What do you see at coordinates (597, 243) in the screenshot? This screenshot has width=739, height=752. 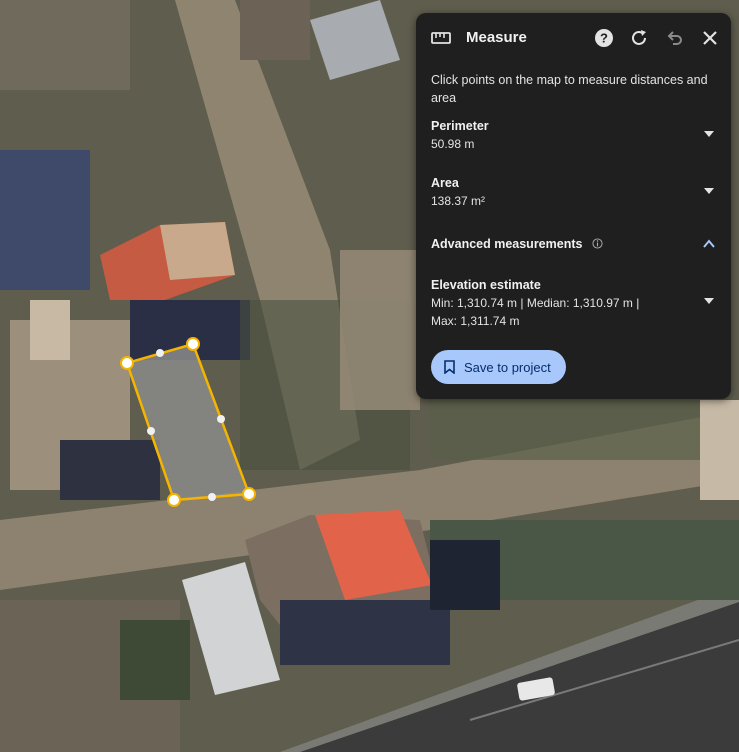 I see `info-icon` at bounding box center [597, 243].